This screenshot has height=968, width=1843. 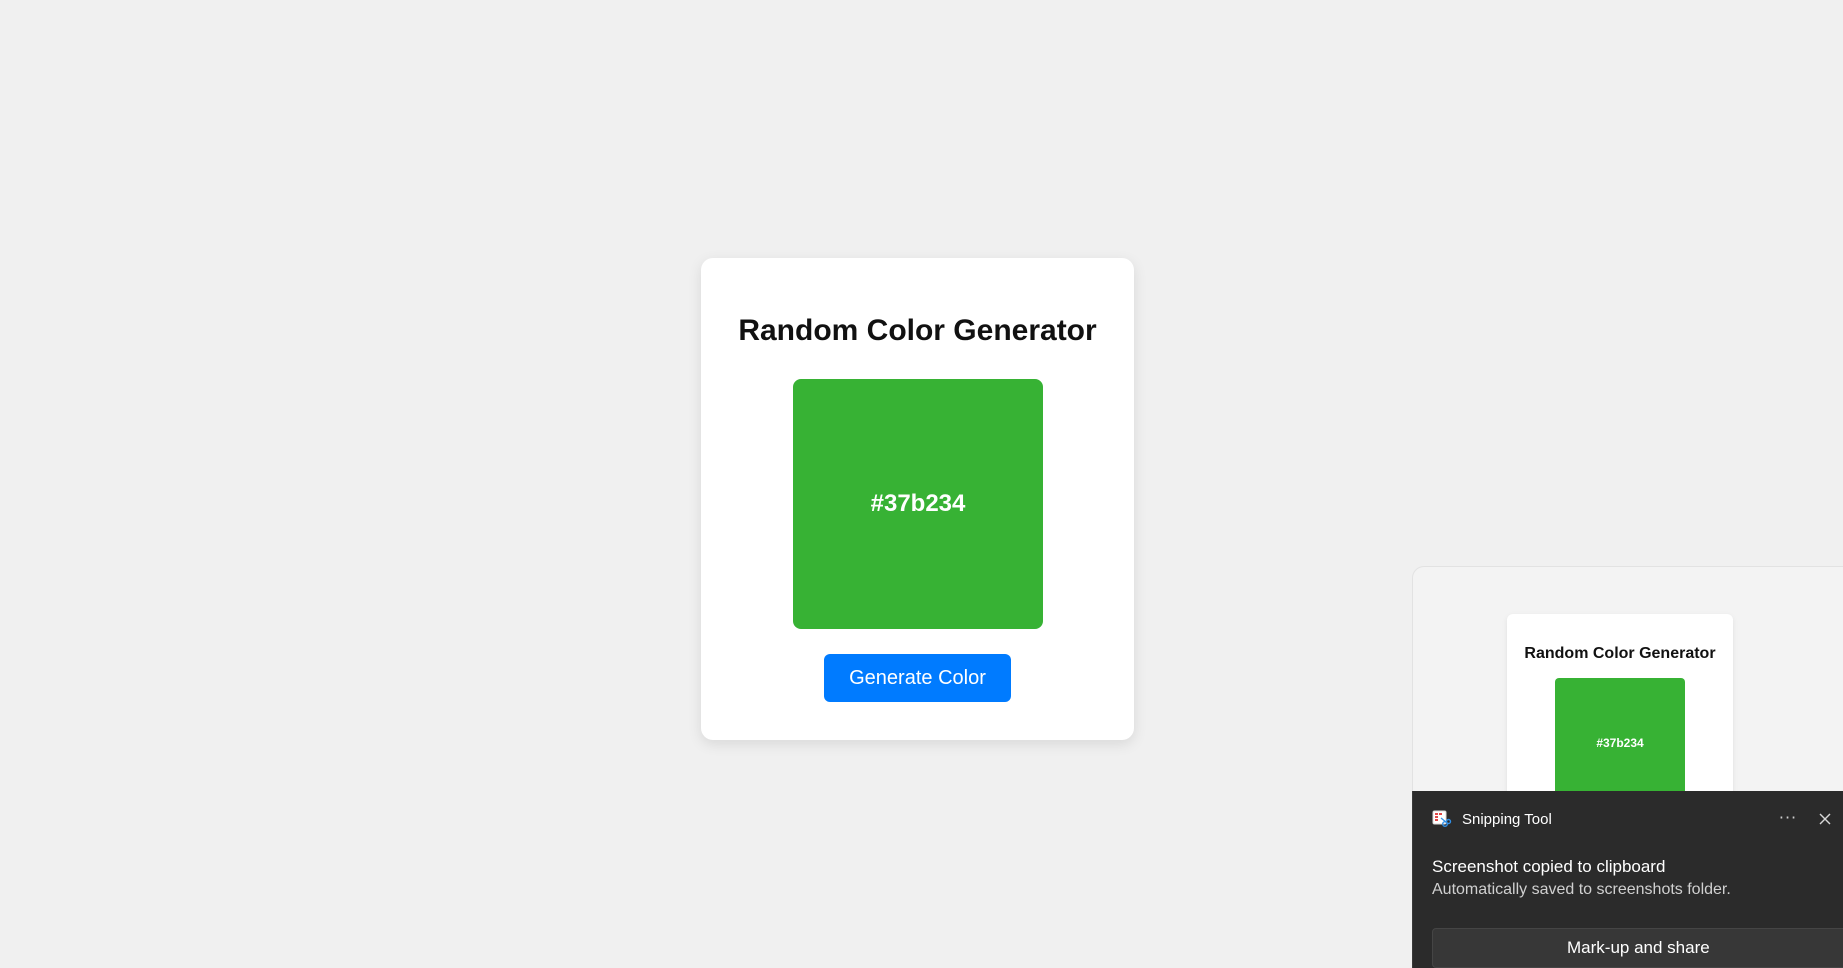 I want to click on toast-app-name: Snipping Tool, so click(x=1507, y=819).